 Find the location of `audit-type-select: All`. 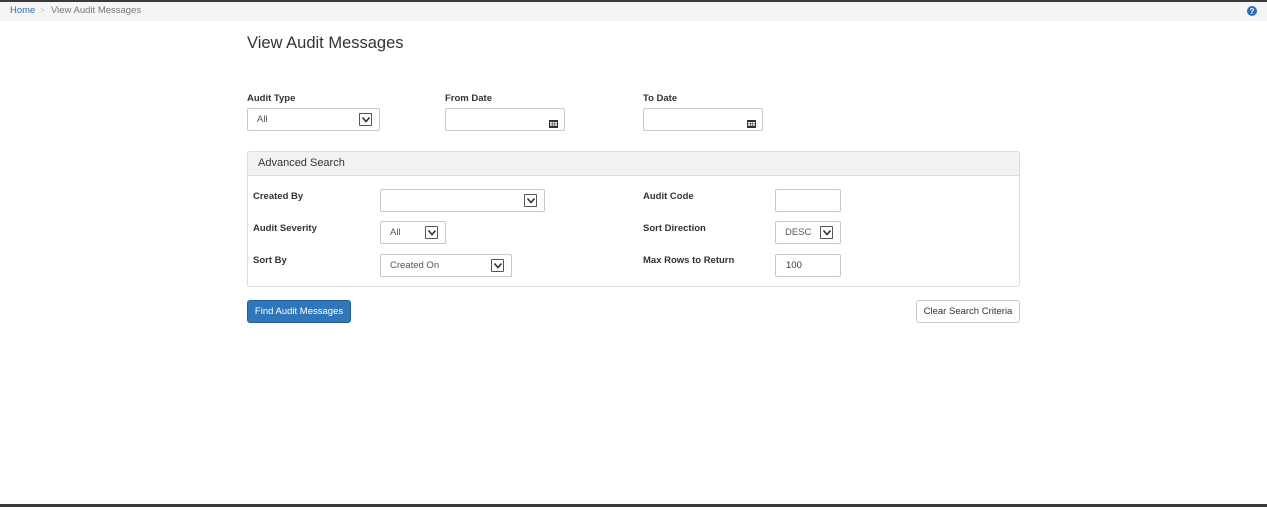

audit-type-select: All is located at coordinates (313, 119).